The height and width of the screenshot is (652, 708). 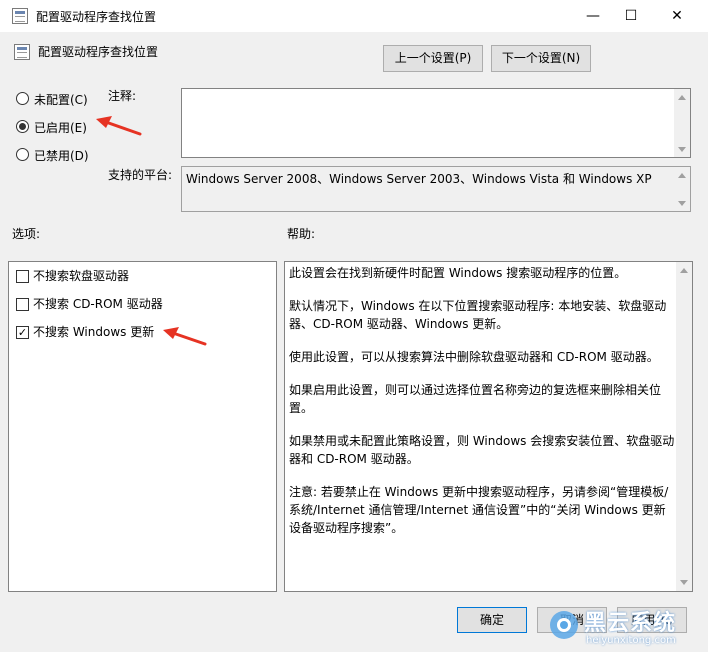 I want to click on watermark-logo-icon, so click(x=564, y=625).